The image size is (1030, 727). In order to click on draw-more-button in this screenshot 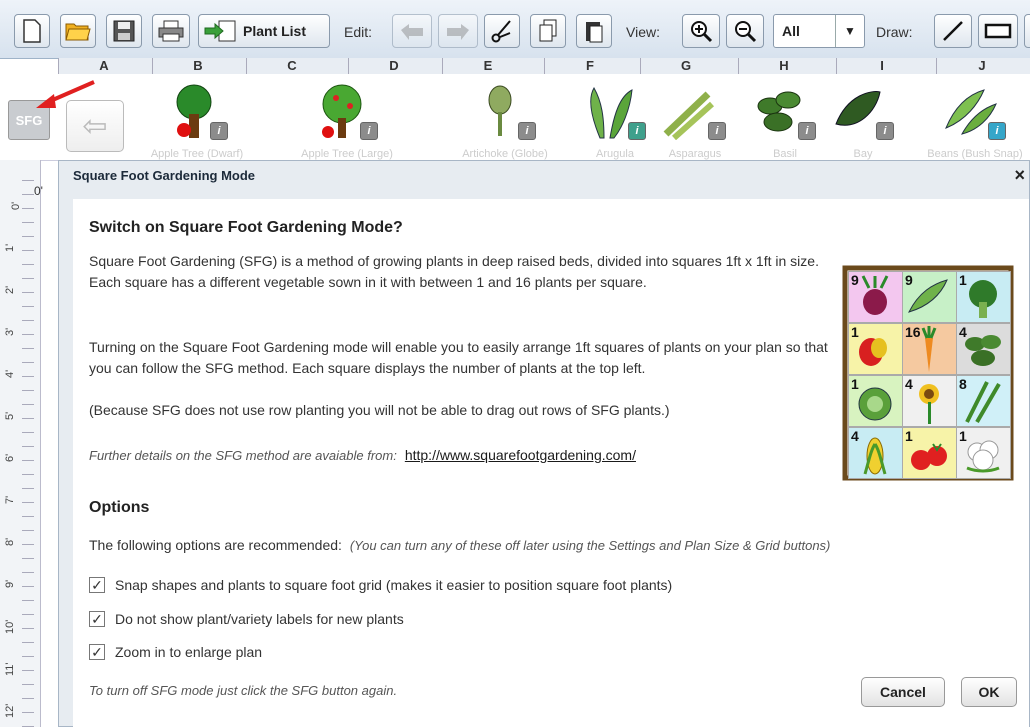, I will do `click(1027, 31)`.